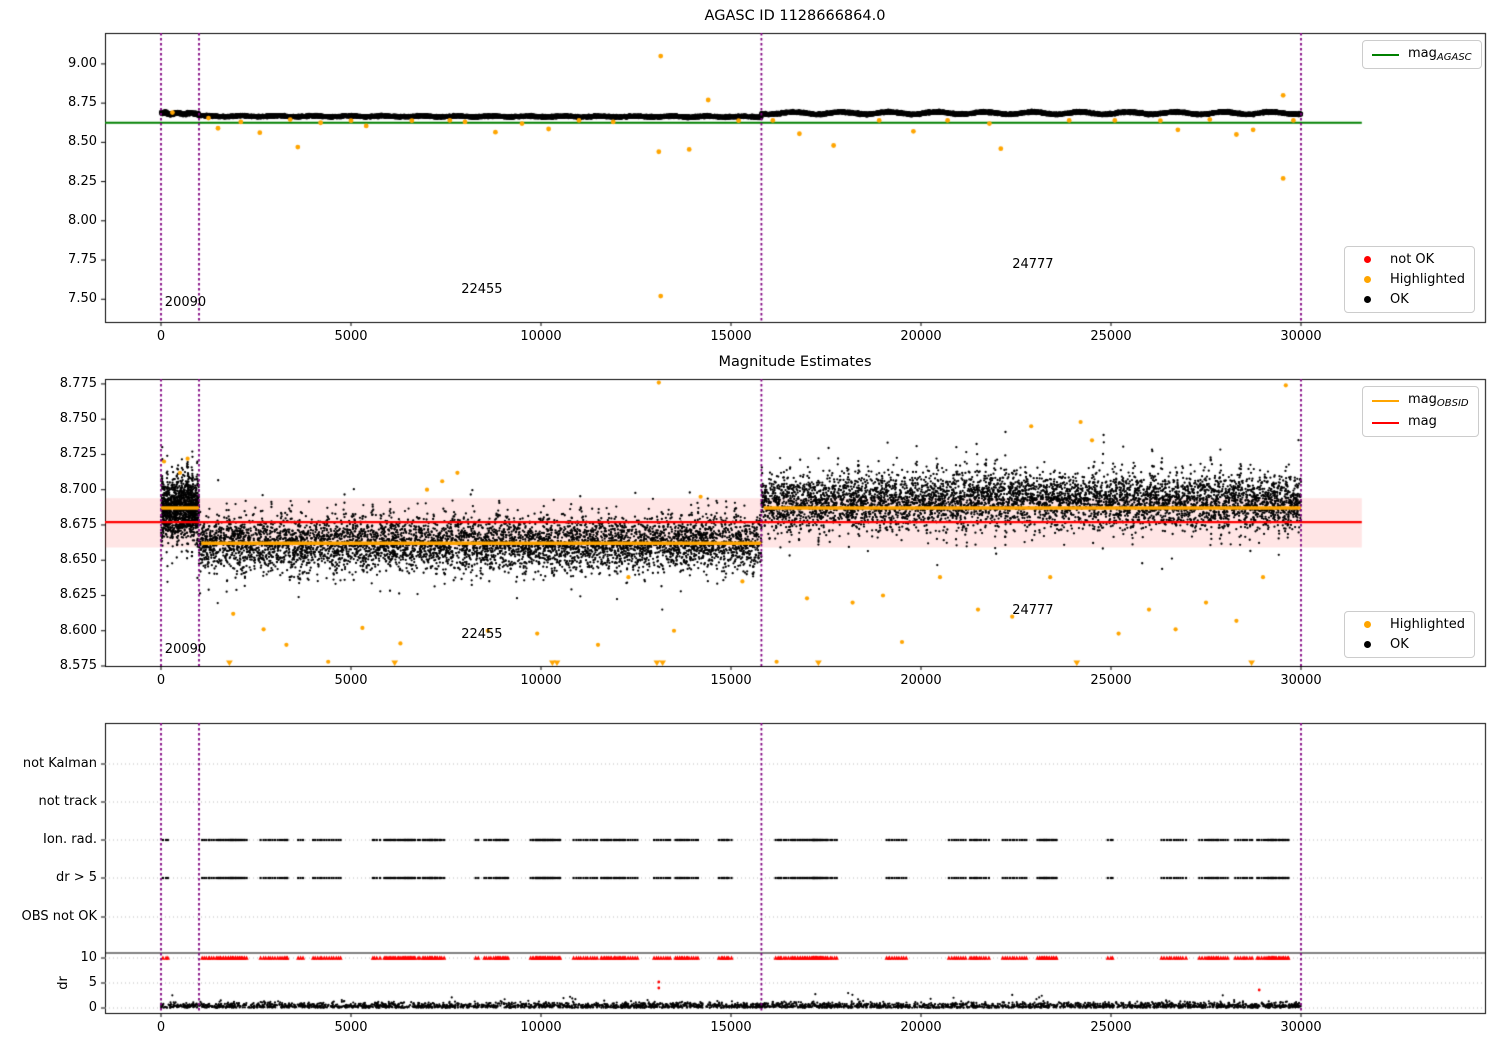 The width and height of the screenshot is (1500, 1050). I want to click on ok-dot-swatch, so click(1367, 299).